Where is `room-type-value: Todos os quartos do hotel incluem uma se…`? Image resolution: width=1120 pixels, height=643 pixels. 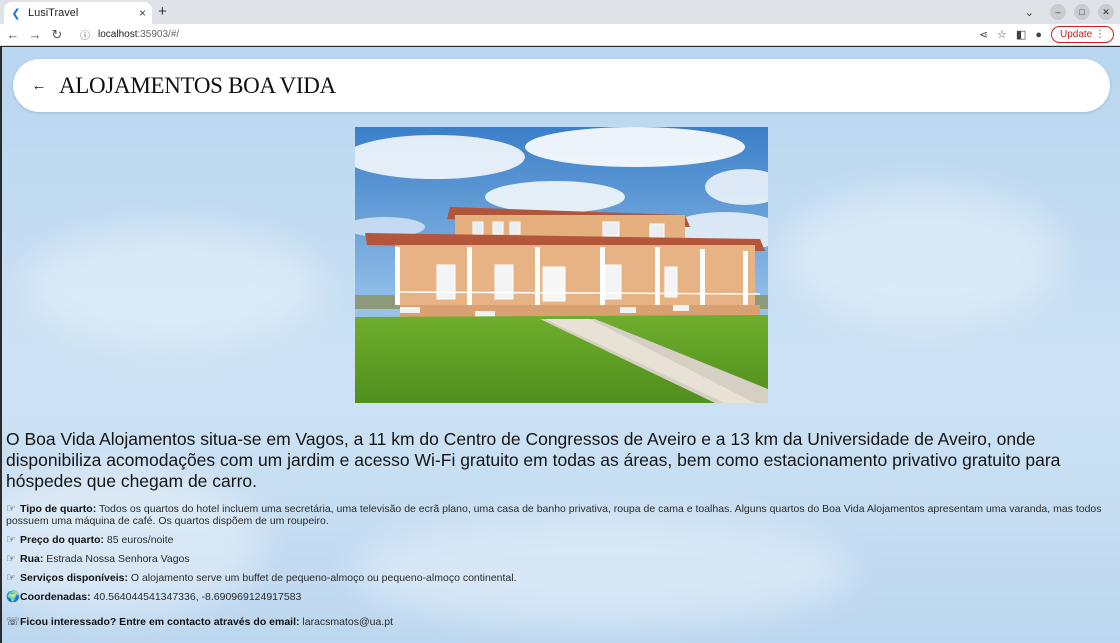 room-type-value: Todos os quartos do hotel incluem uma se… is located at coordinates (554, 515).